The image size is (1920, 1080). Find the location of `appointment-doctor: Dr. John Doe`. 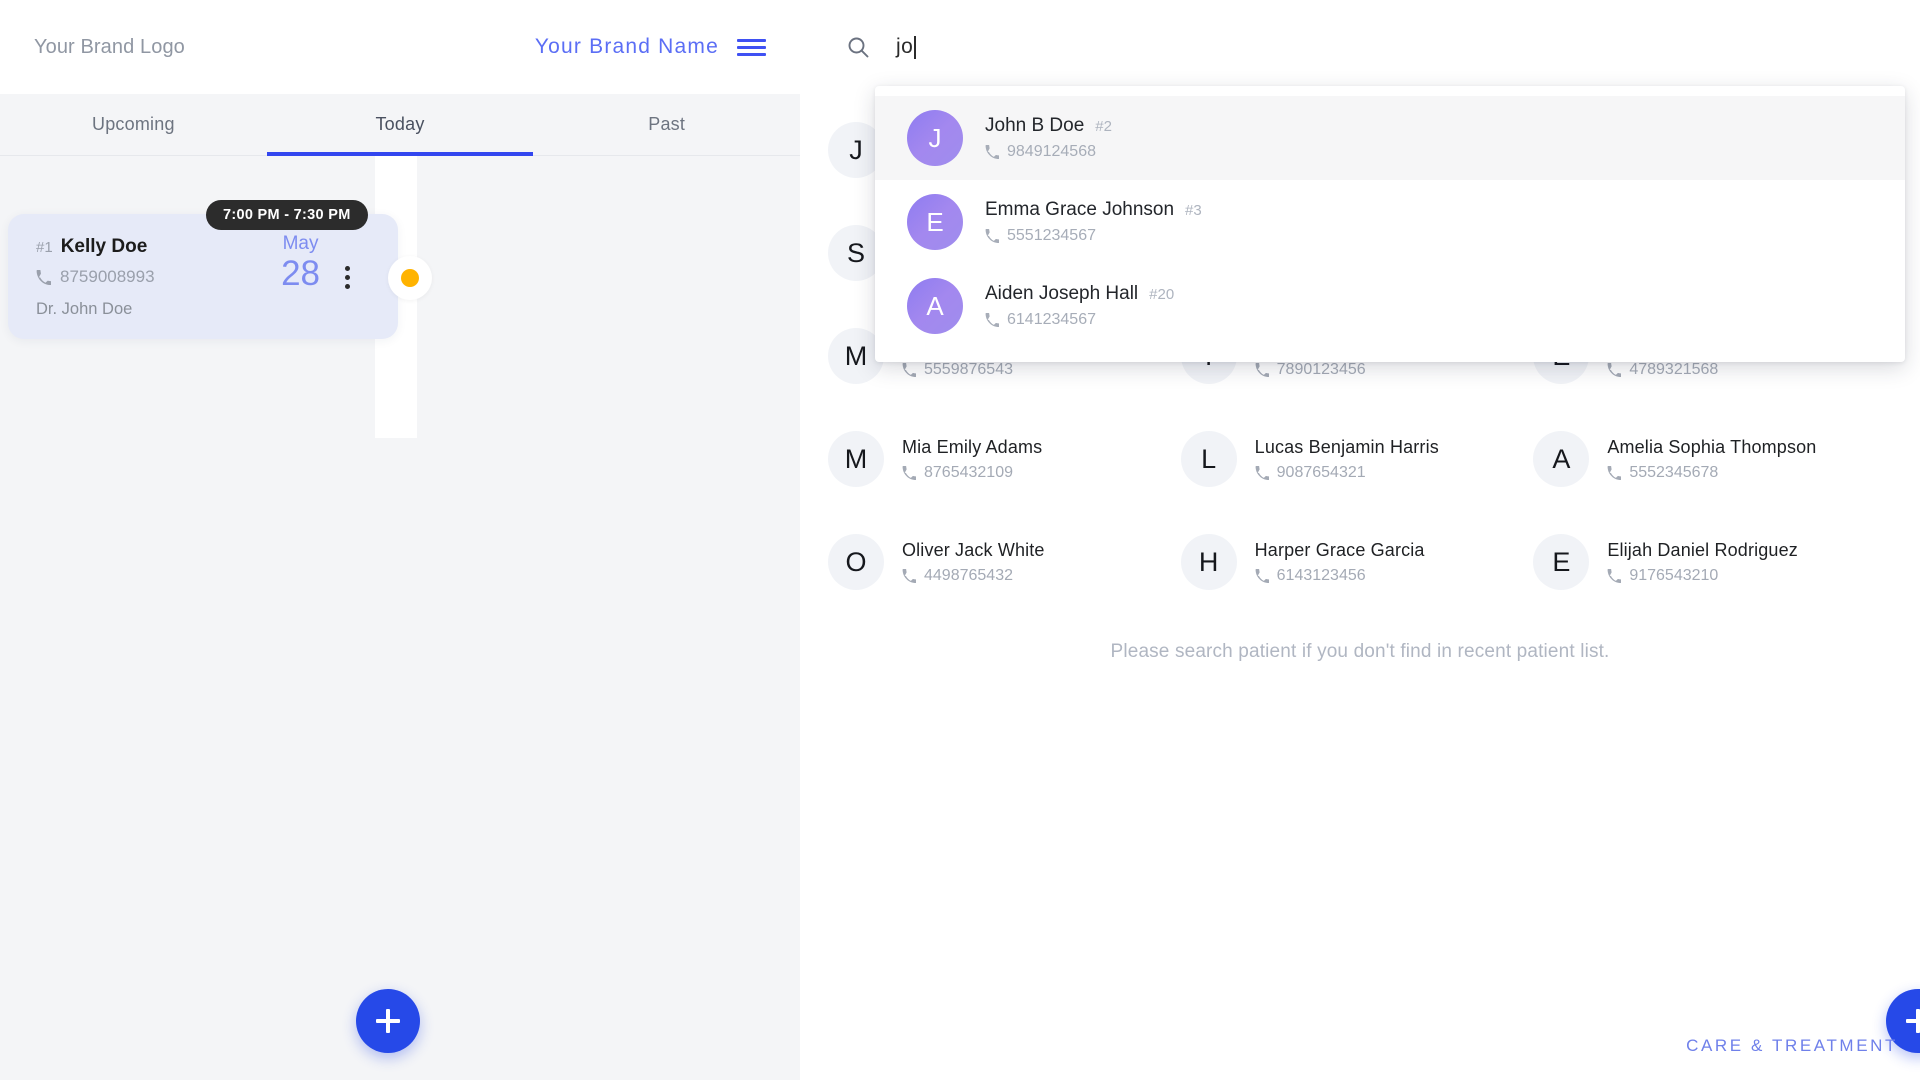

appointment-doctor: Dr. John Doe is located at coordinates (84, 309).